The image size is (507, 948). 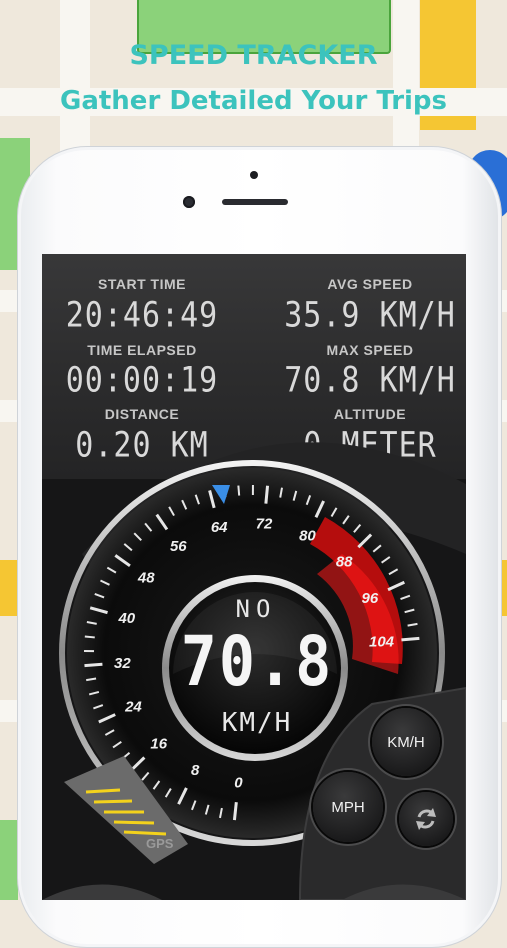 I want to click on speed-unit: KM/H, so click(x=257, y=723).